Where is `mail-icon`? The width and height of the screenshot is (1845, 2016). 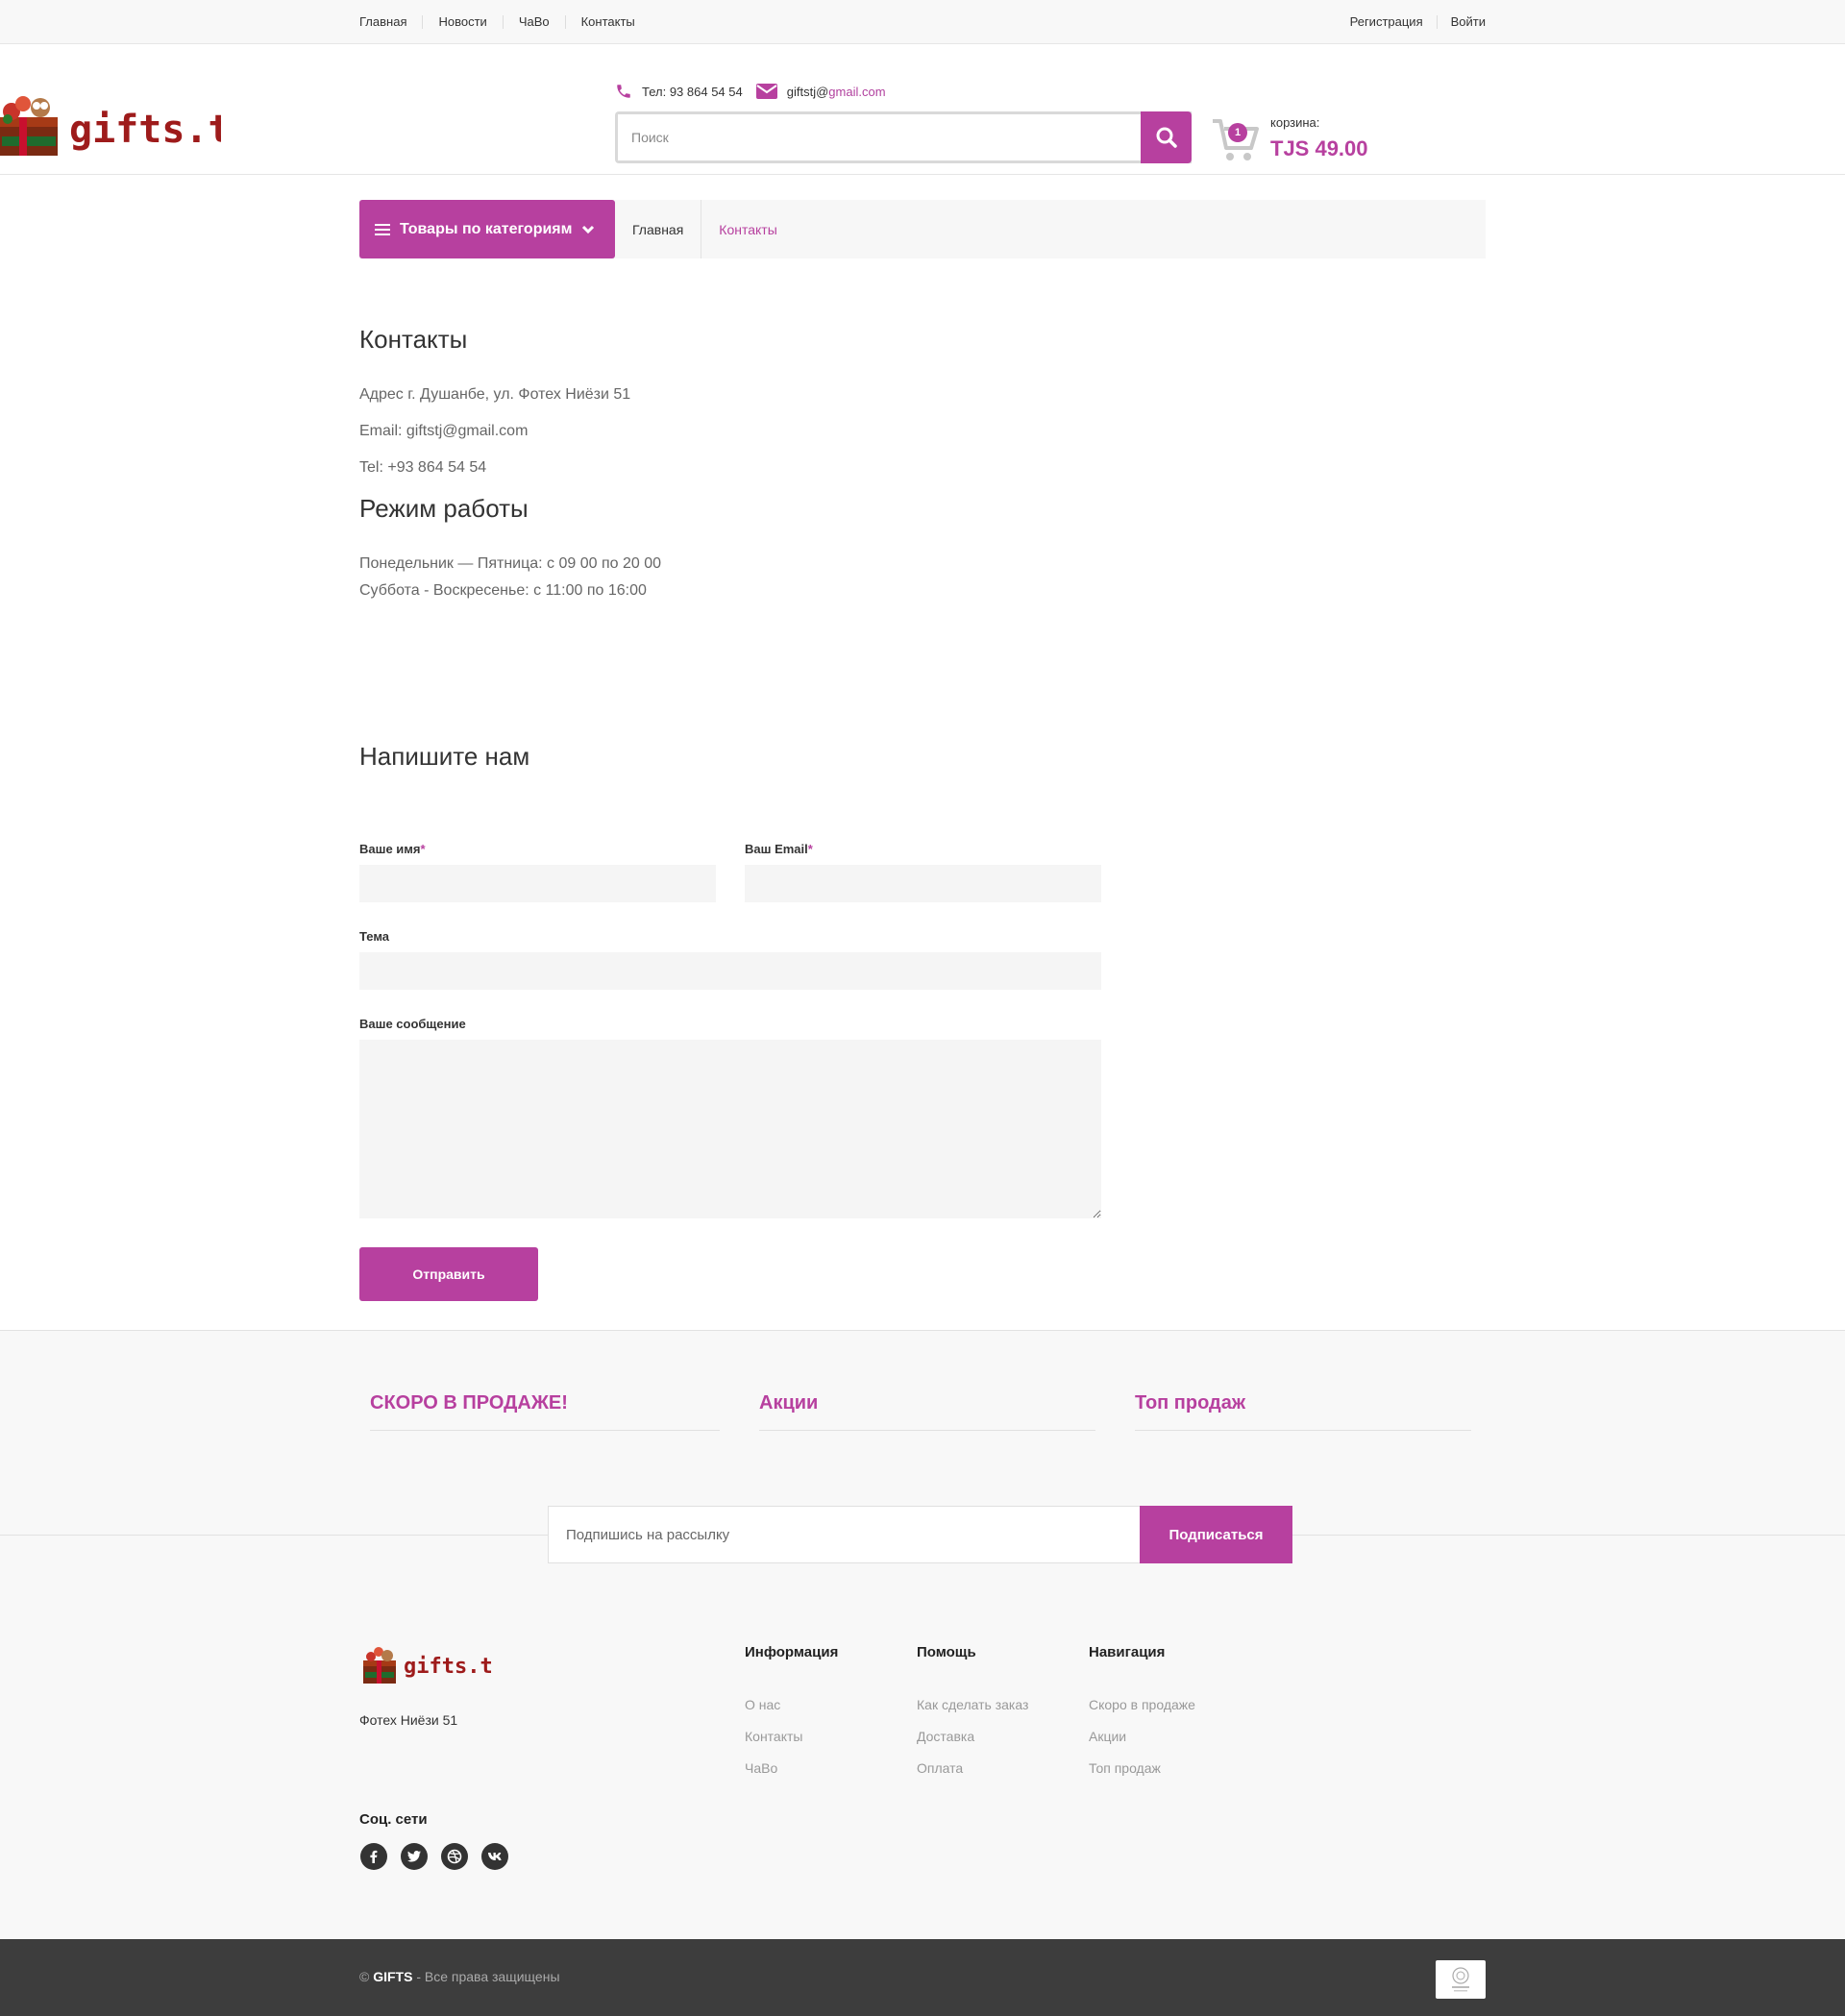 mail-icon is located at coordinates (766, 92).